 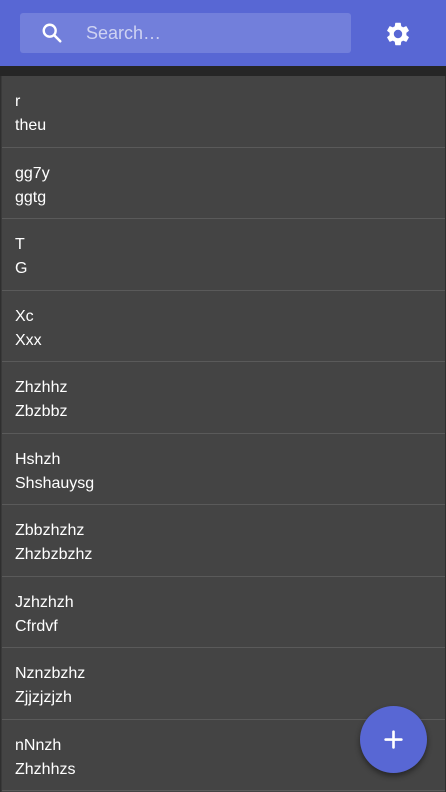 I want to click on list-item: Zbbzhzhz Zhzbzbzhz, so click(x=223, y=541).